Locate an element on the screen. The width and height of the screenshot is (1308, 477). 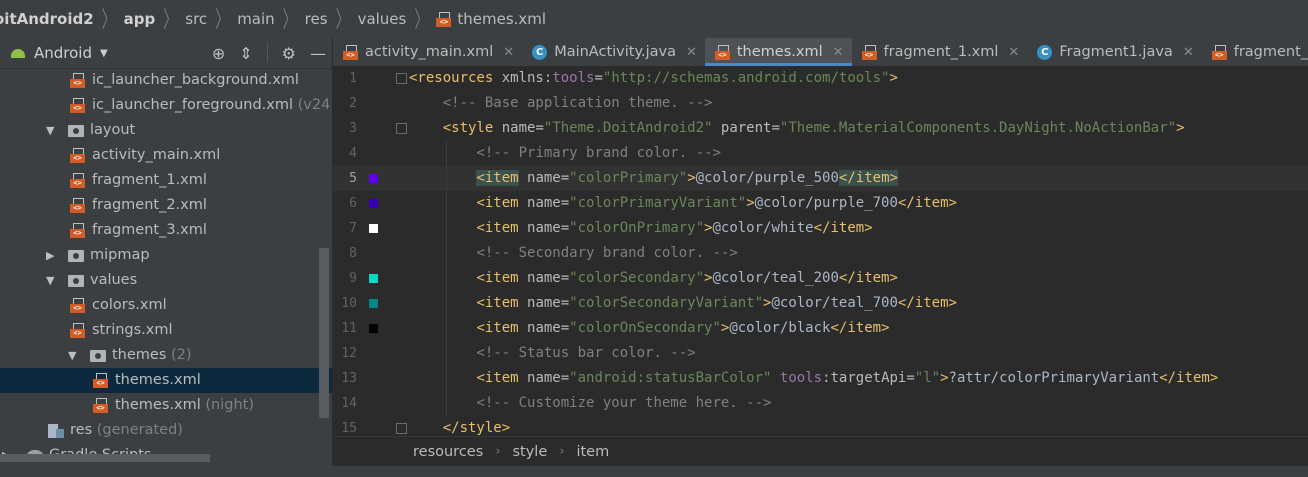
tree-item: colors.xml is located at coordinates (166, 305).